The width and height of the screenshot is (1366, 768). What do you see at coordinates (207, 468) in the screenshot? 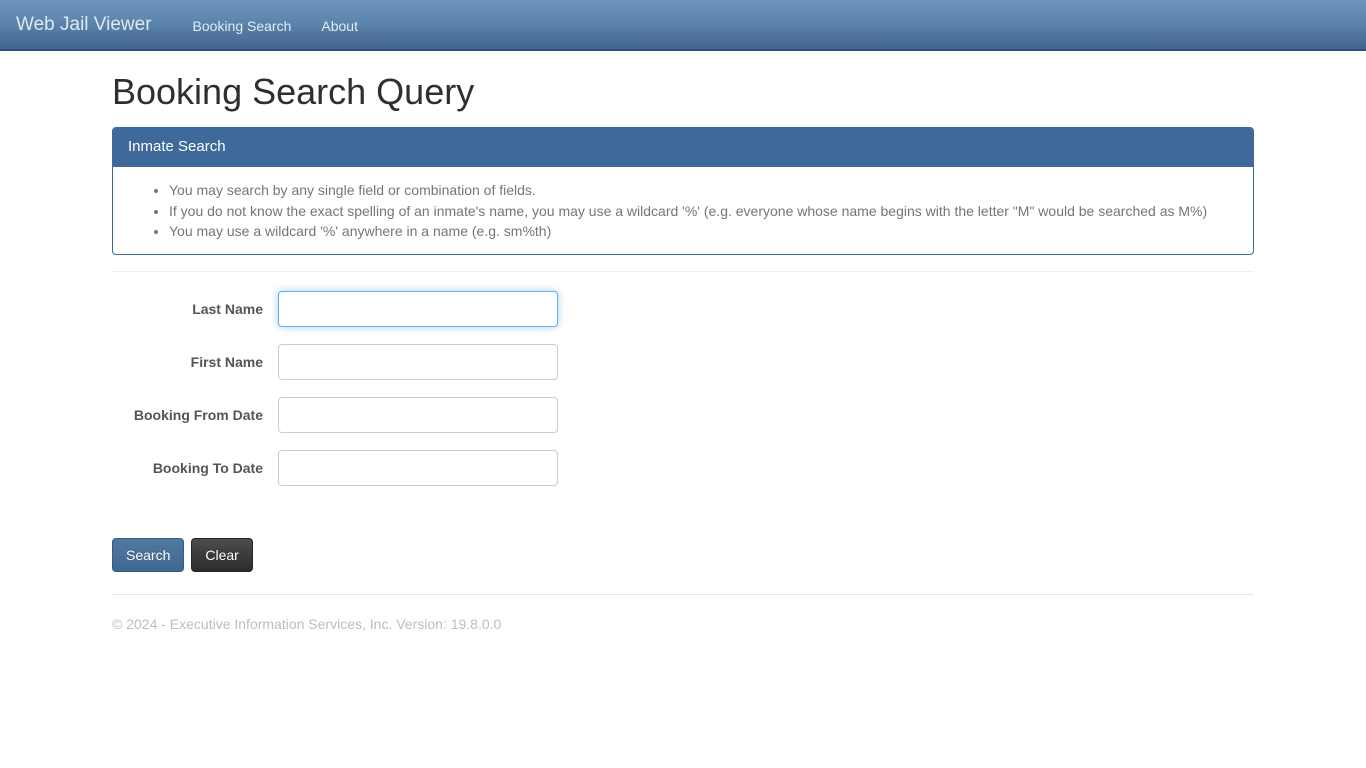
I see `booking-to-date-label: Booking To Date` at bounding box center [207, 468].